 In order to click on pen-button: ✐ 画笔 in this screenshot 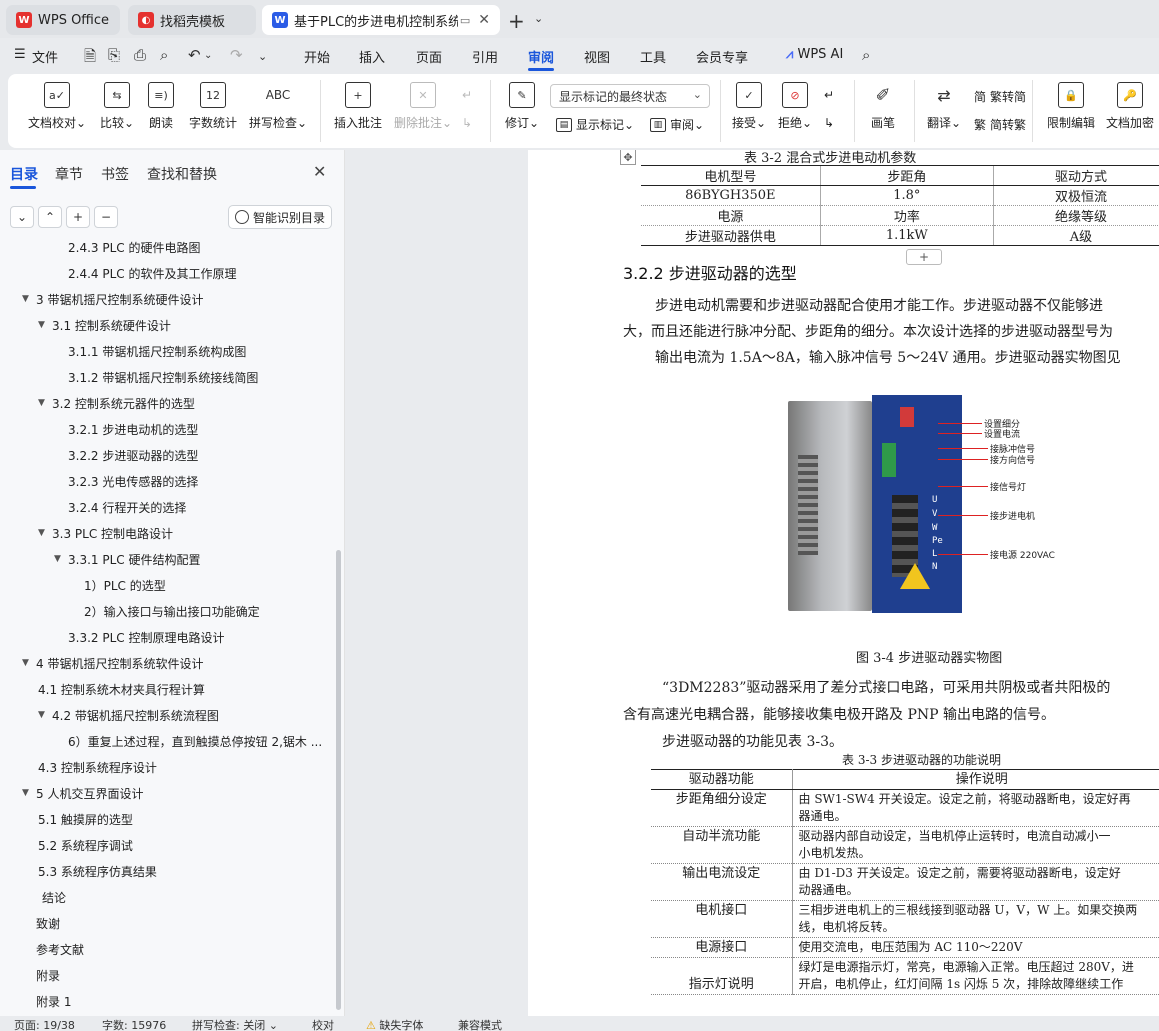, I will do `click(883, 106)`.